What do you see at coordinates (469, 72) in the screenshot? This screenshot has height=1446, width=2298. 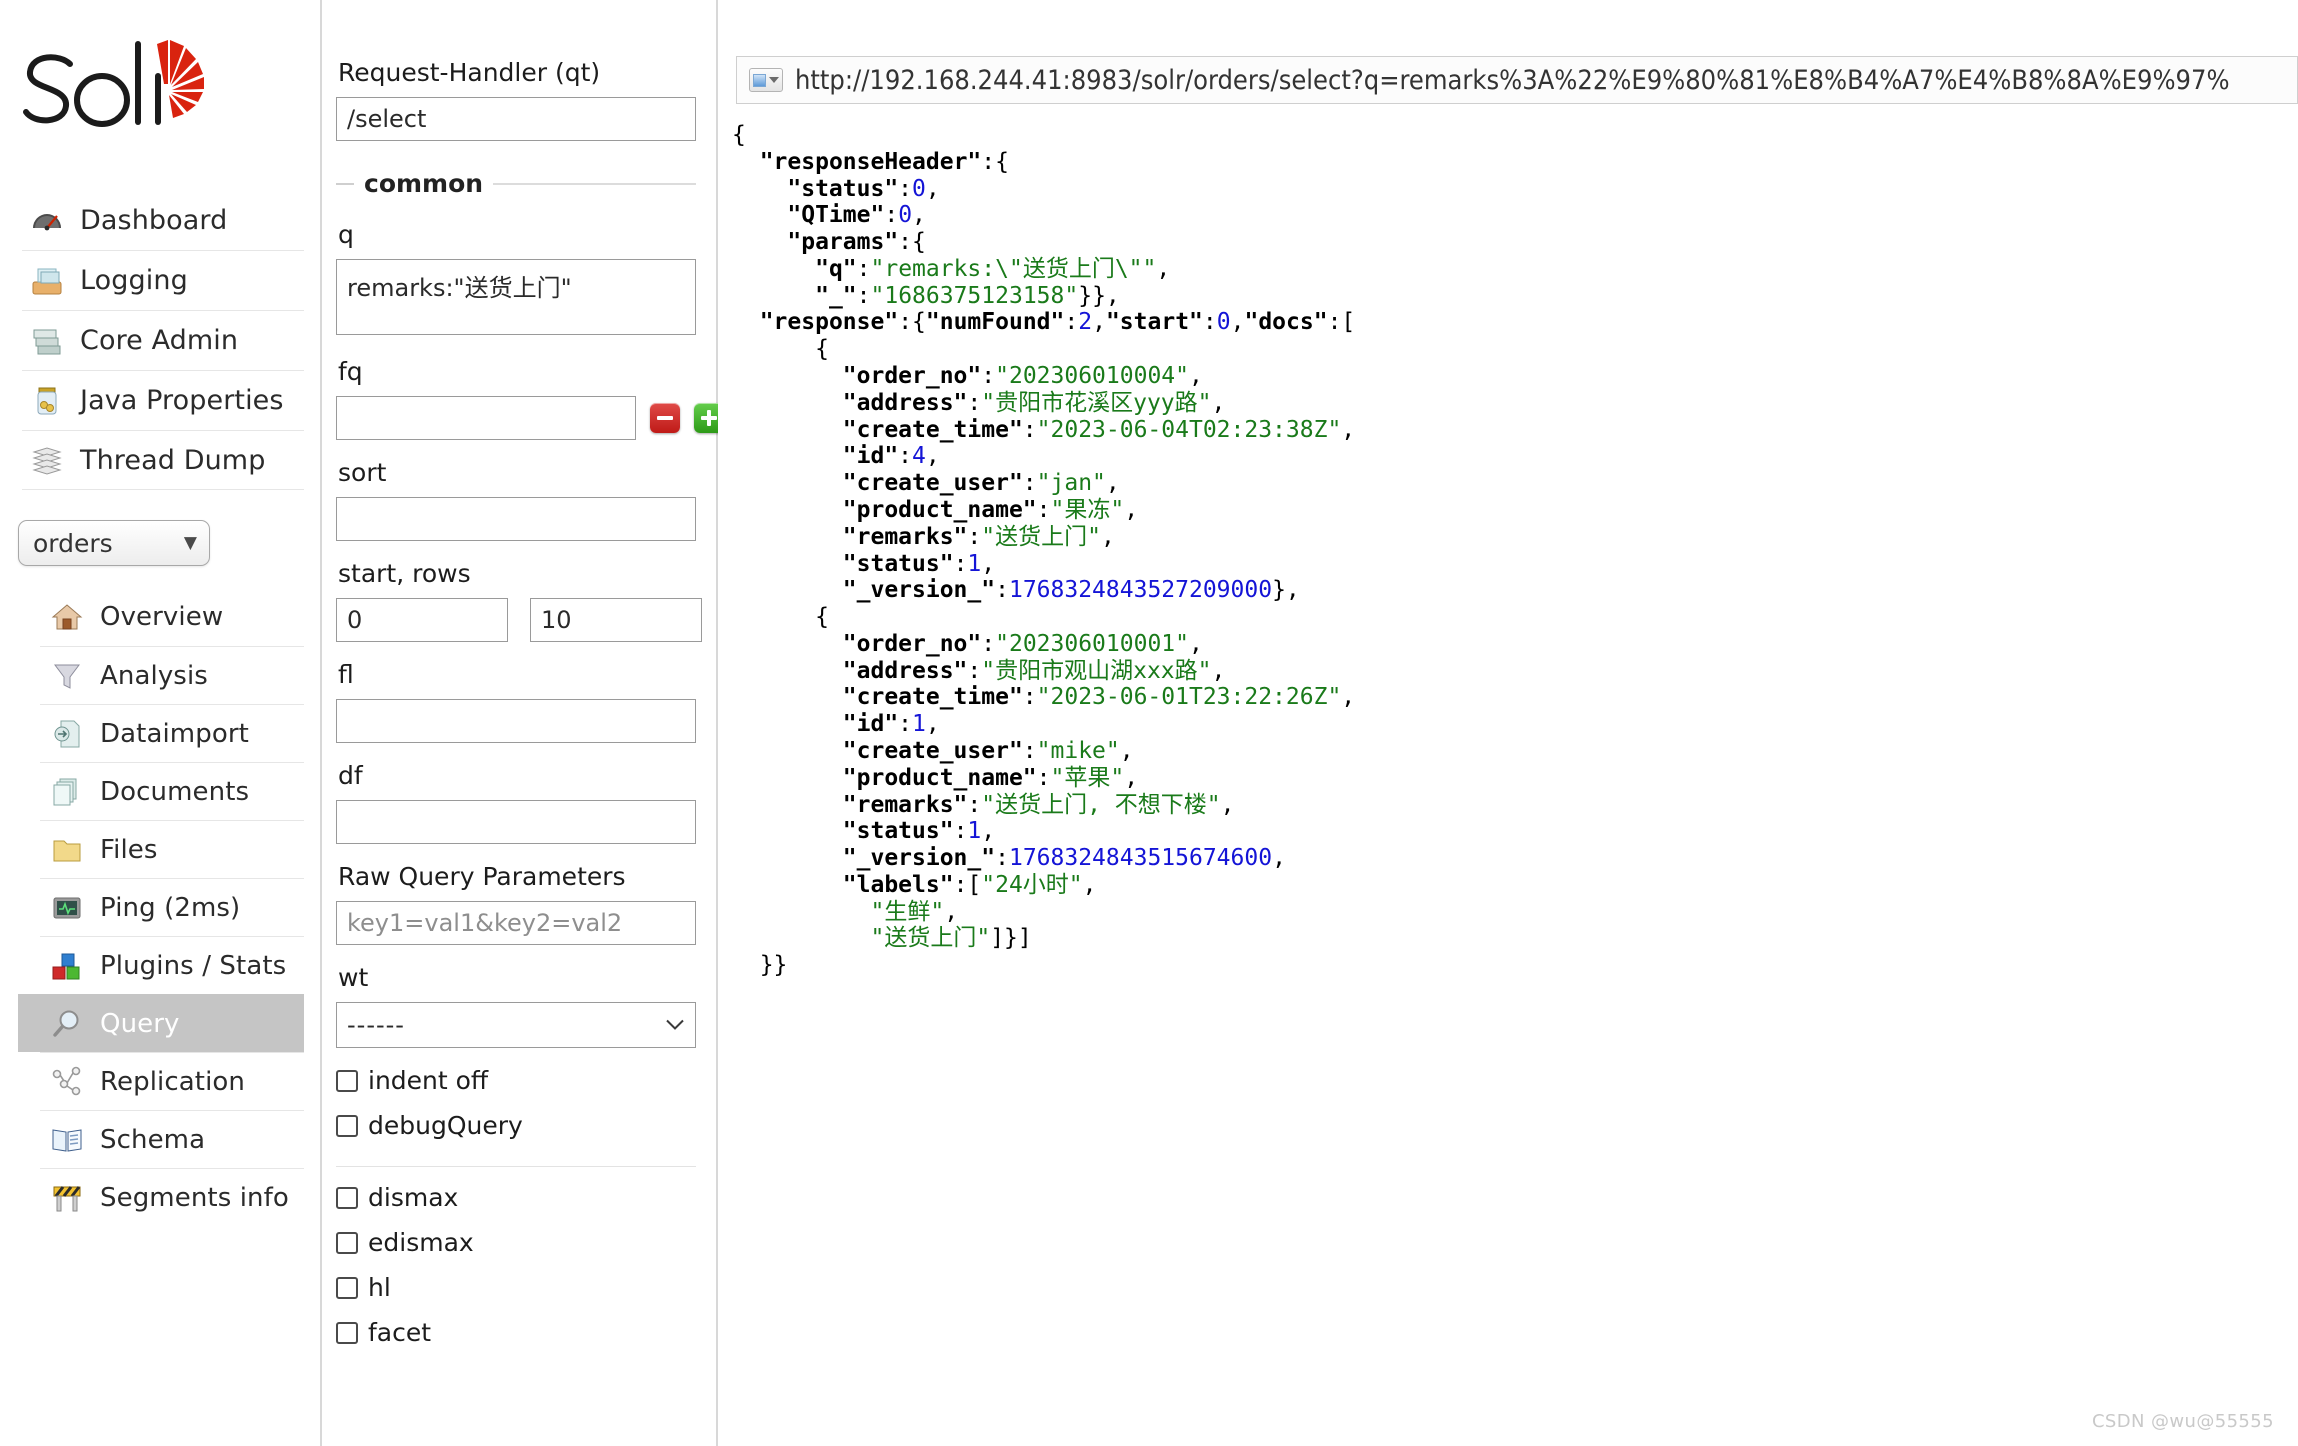 I see `request-handler-label: Request-Handler (qt)` at bounding box center [469, 72].